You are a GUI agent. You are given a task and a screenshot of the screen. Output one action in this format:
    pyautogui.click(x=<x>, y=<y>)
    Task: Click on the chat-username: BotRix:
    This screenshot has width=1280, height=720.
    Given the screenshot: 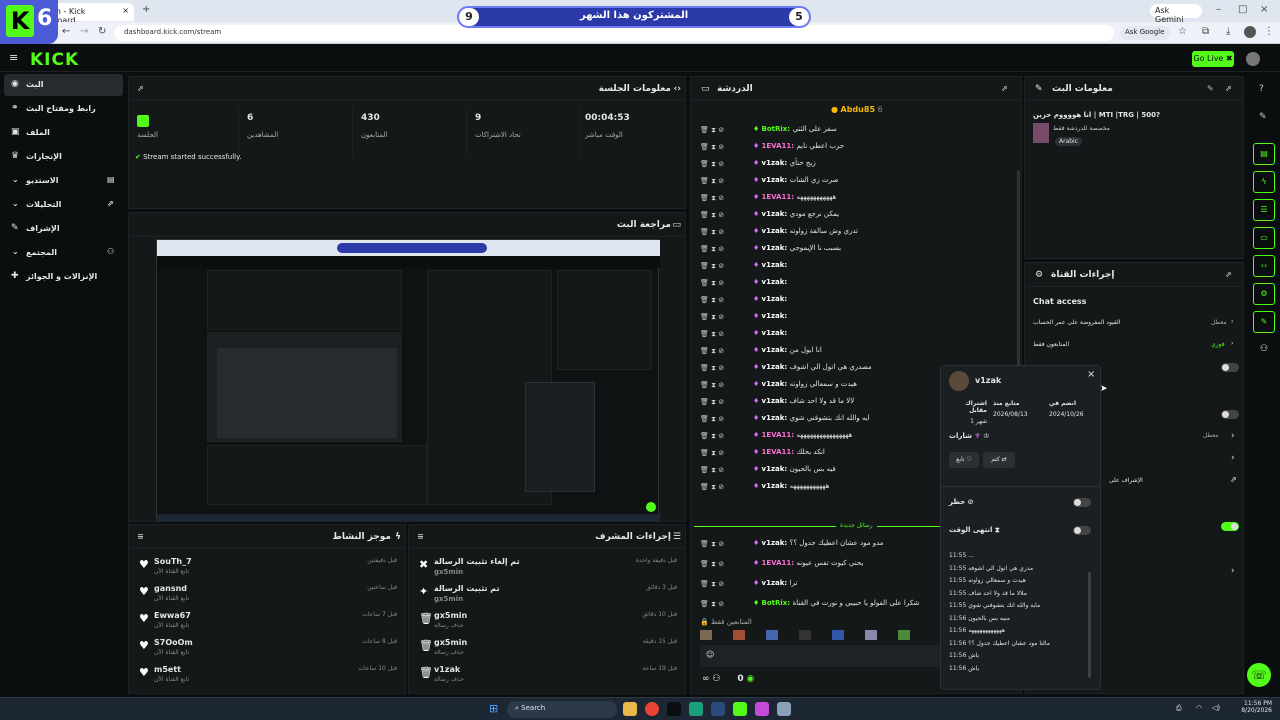 What is the action you would take?
    pyautogui.click(x=777, y=603)
    